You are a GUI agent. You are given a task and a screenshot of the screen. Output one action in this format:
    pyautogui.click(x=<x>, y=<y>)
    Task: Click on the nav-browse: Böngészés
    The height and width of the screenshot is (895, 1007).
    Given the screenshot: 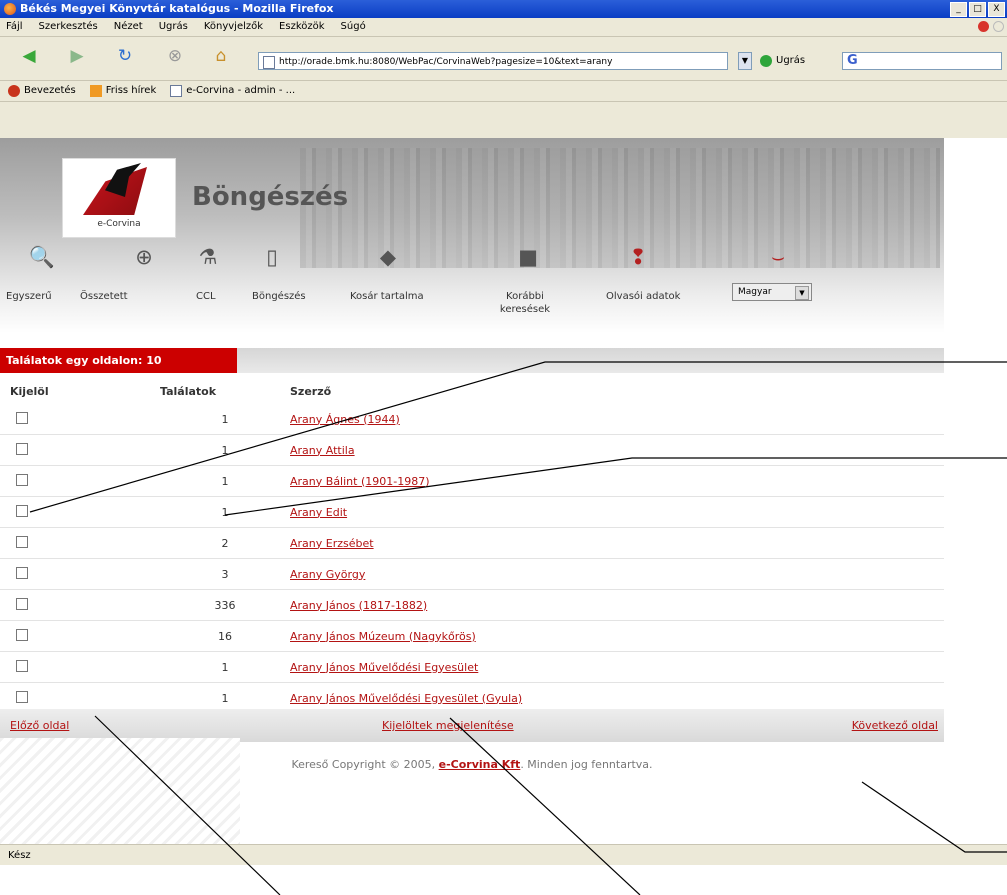 What is the action you would take?
    pyautogui.click(x=279, y=296)
    